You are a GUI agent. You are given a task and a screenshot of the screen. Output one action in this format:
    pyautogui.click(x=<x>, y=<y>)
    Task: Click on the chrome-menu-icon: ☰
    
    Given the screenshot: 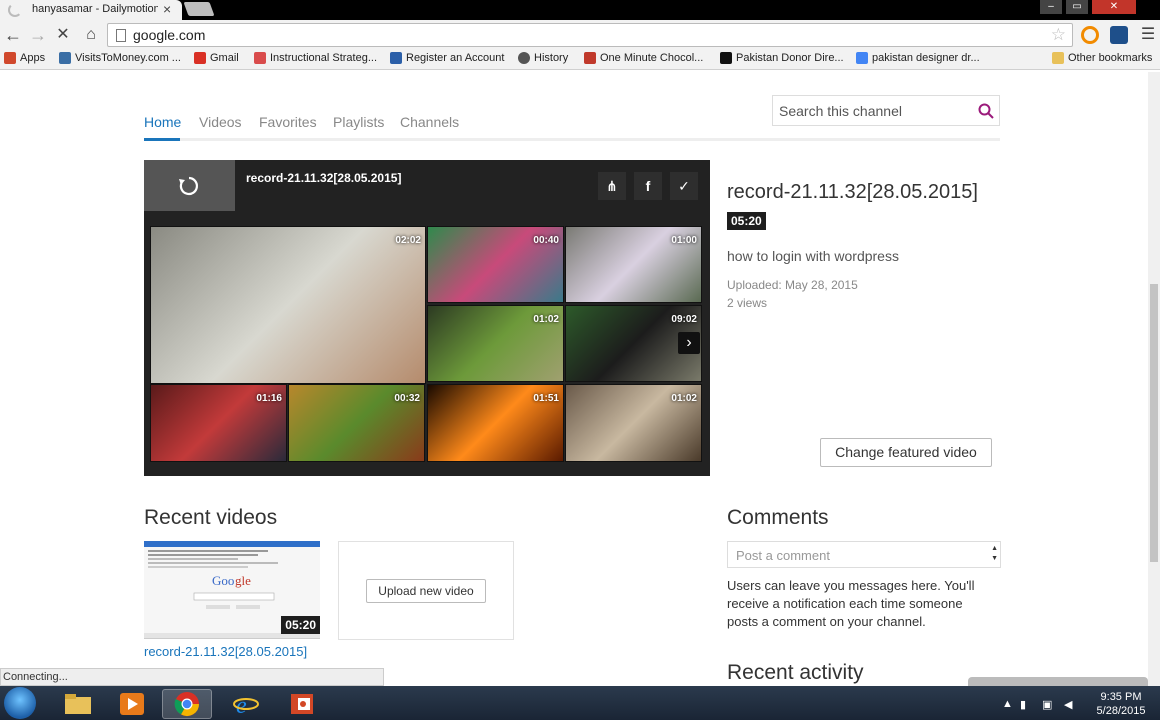 What is the action you would take?
    pyautogui.click(x=1148, y=35)
    